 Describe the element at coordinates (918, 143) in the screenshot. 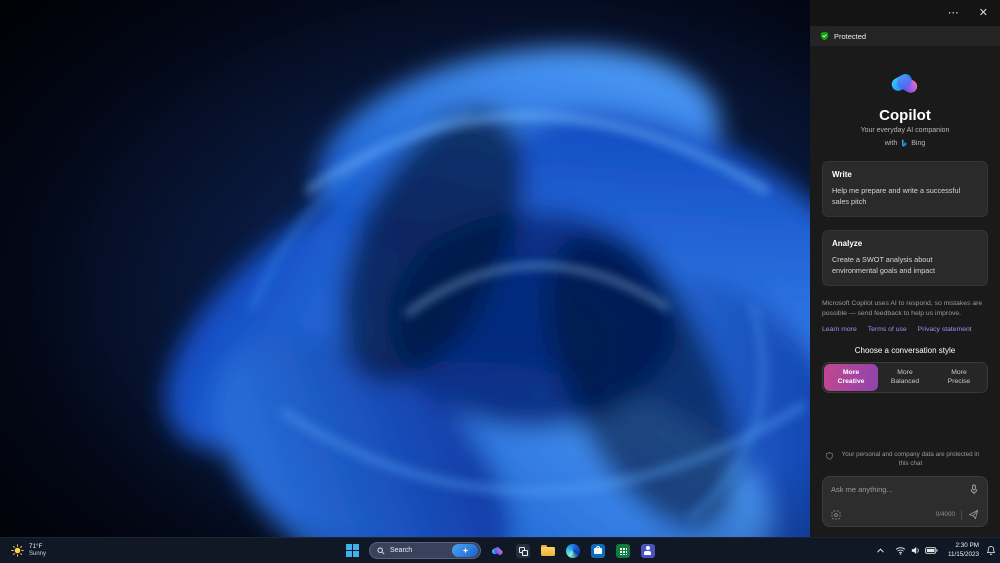

I see `bing-label: Bing` at that location.